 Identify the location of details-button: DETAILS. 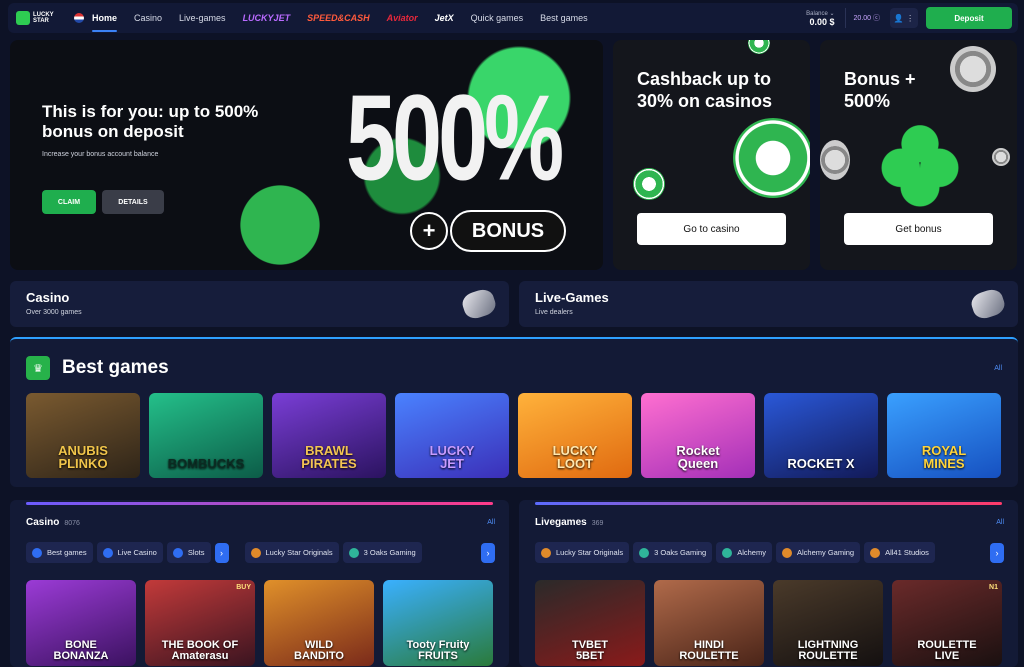
(133, 202).